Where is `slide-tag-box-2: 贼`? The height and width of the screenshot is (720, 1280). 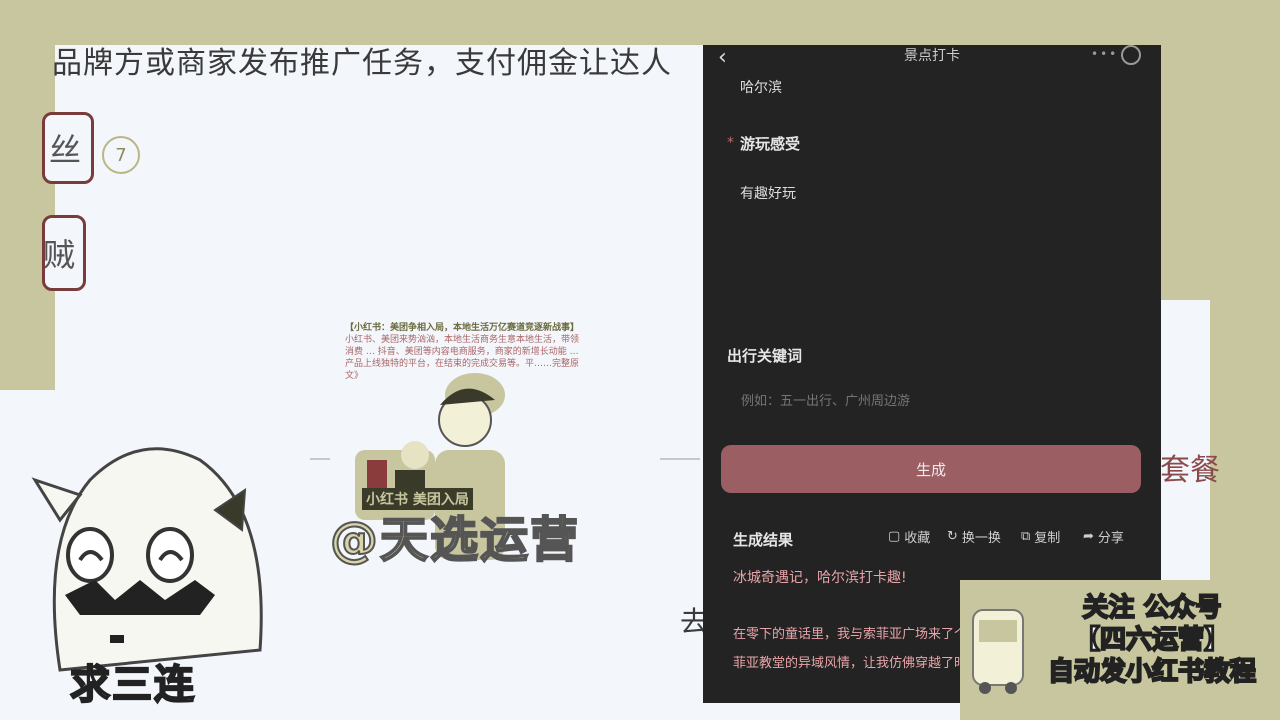 slide-tag-box-2: 贼 is located at coordinates (64, 253).